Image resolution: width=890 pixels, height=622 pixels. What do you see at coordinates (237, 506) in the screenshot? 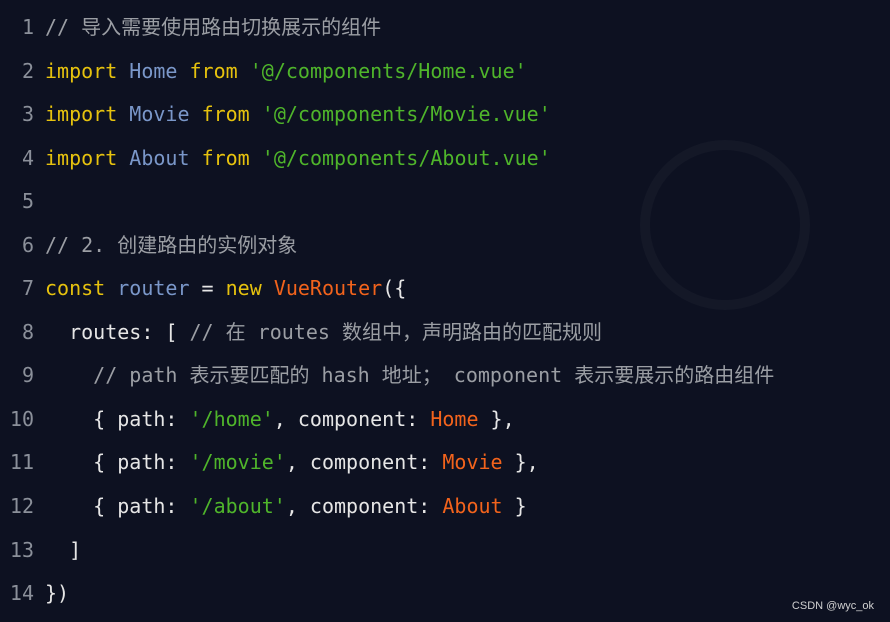
I see `token-str: '/about'` at bounding box center [237, 506].